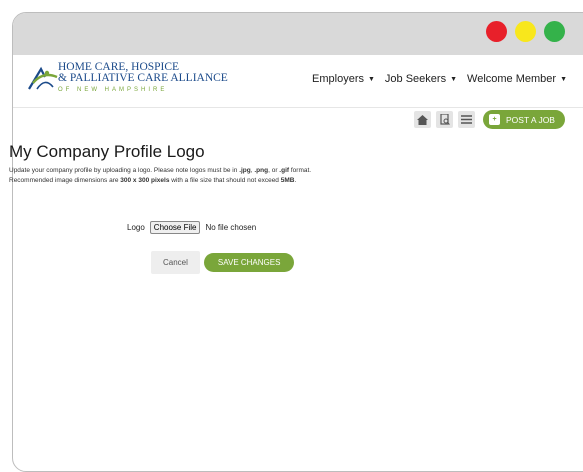 The image size is (583, 472). What do you see at coordinates (298, 34) in the screenshot?
I see `title-bar` at bounding box center [298, 34].